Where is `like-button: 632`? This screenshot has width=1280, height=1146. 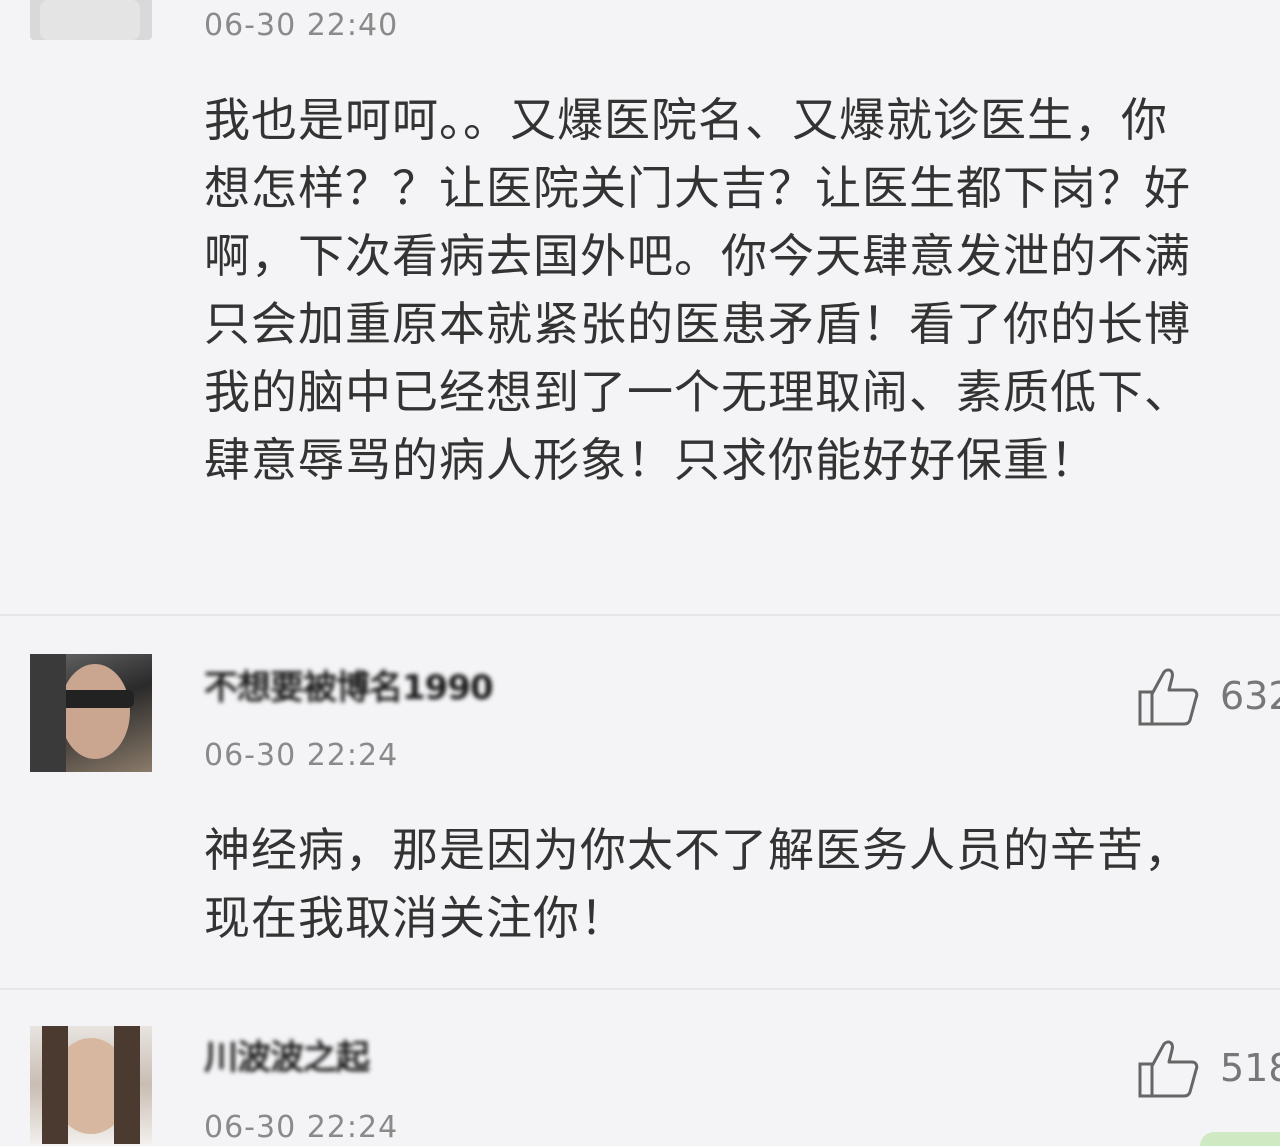
like-button: 632 is located at coordinates (1208, 696).